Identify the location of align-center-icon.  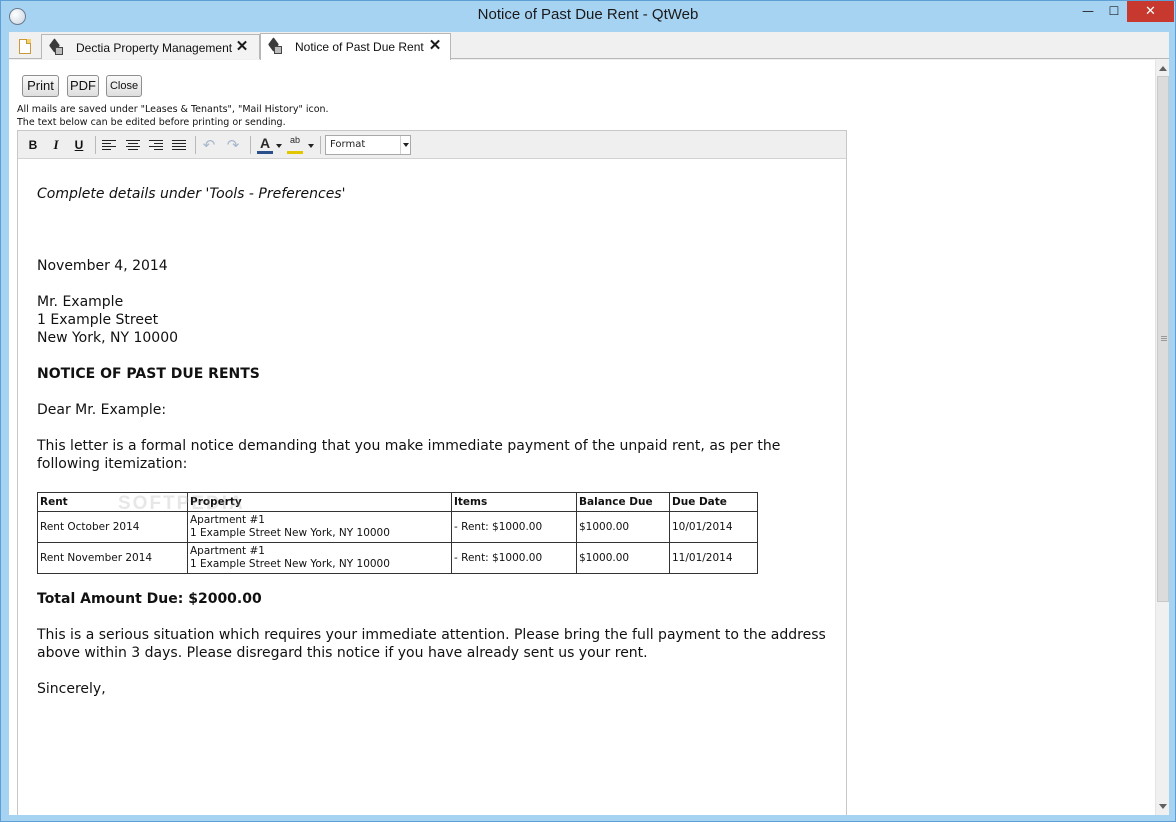
(133, 145).